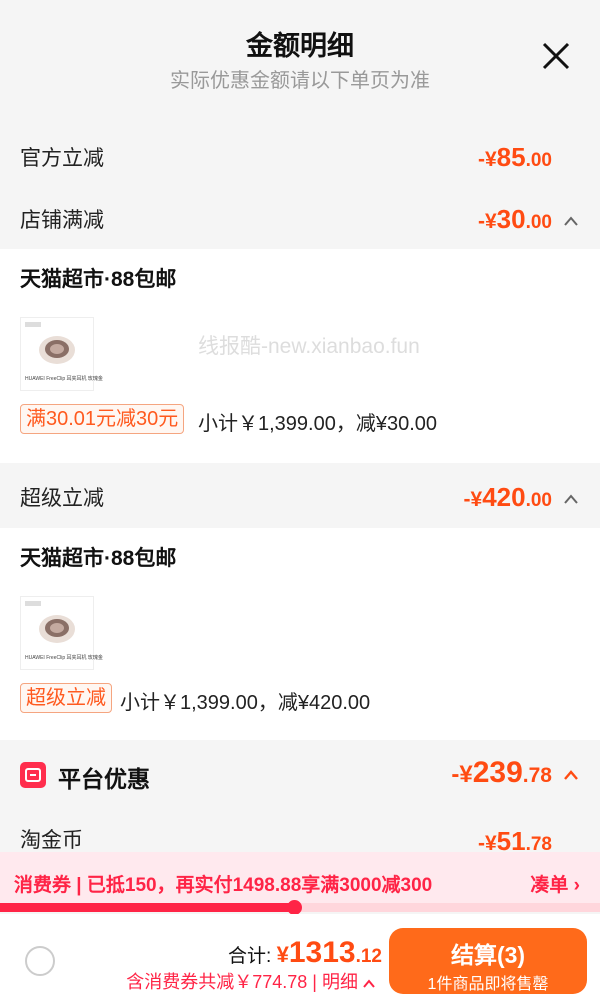  I want to click on checkout-button: 结算(3) 1件商品即将售罄, so click(488, 961).